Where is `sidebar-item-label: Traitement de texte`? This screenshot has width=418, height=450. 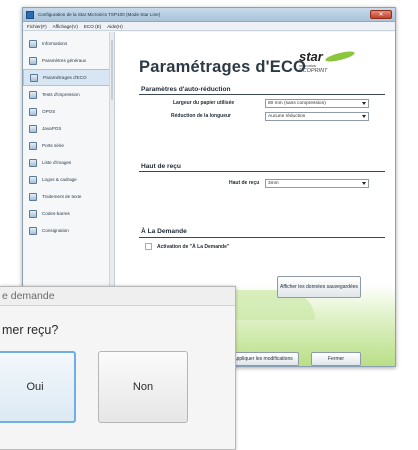
sidebar-item-label: Traitement de texte is located at coordinates (62, 196).